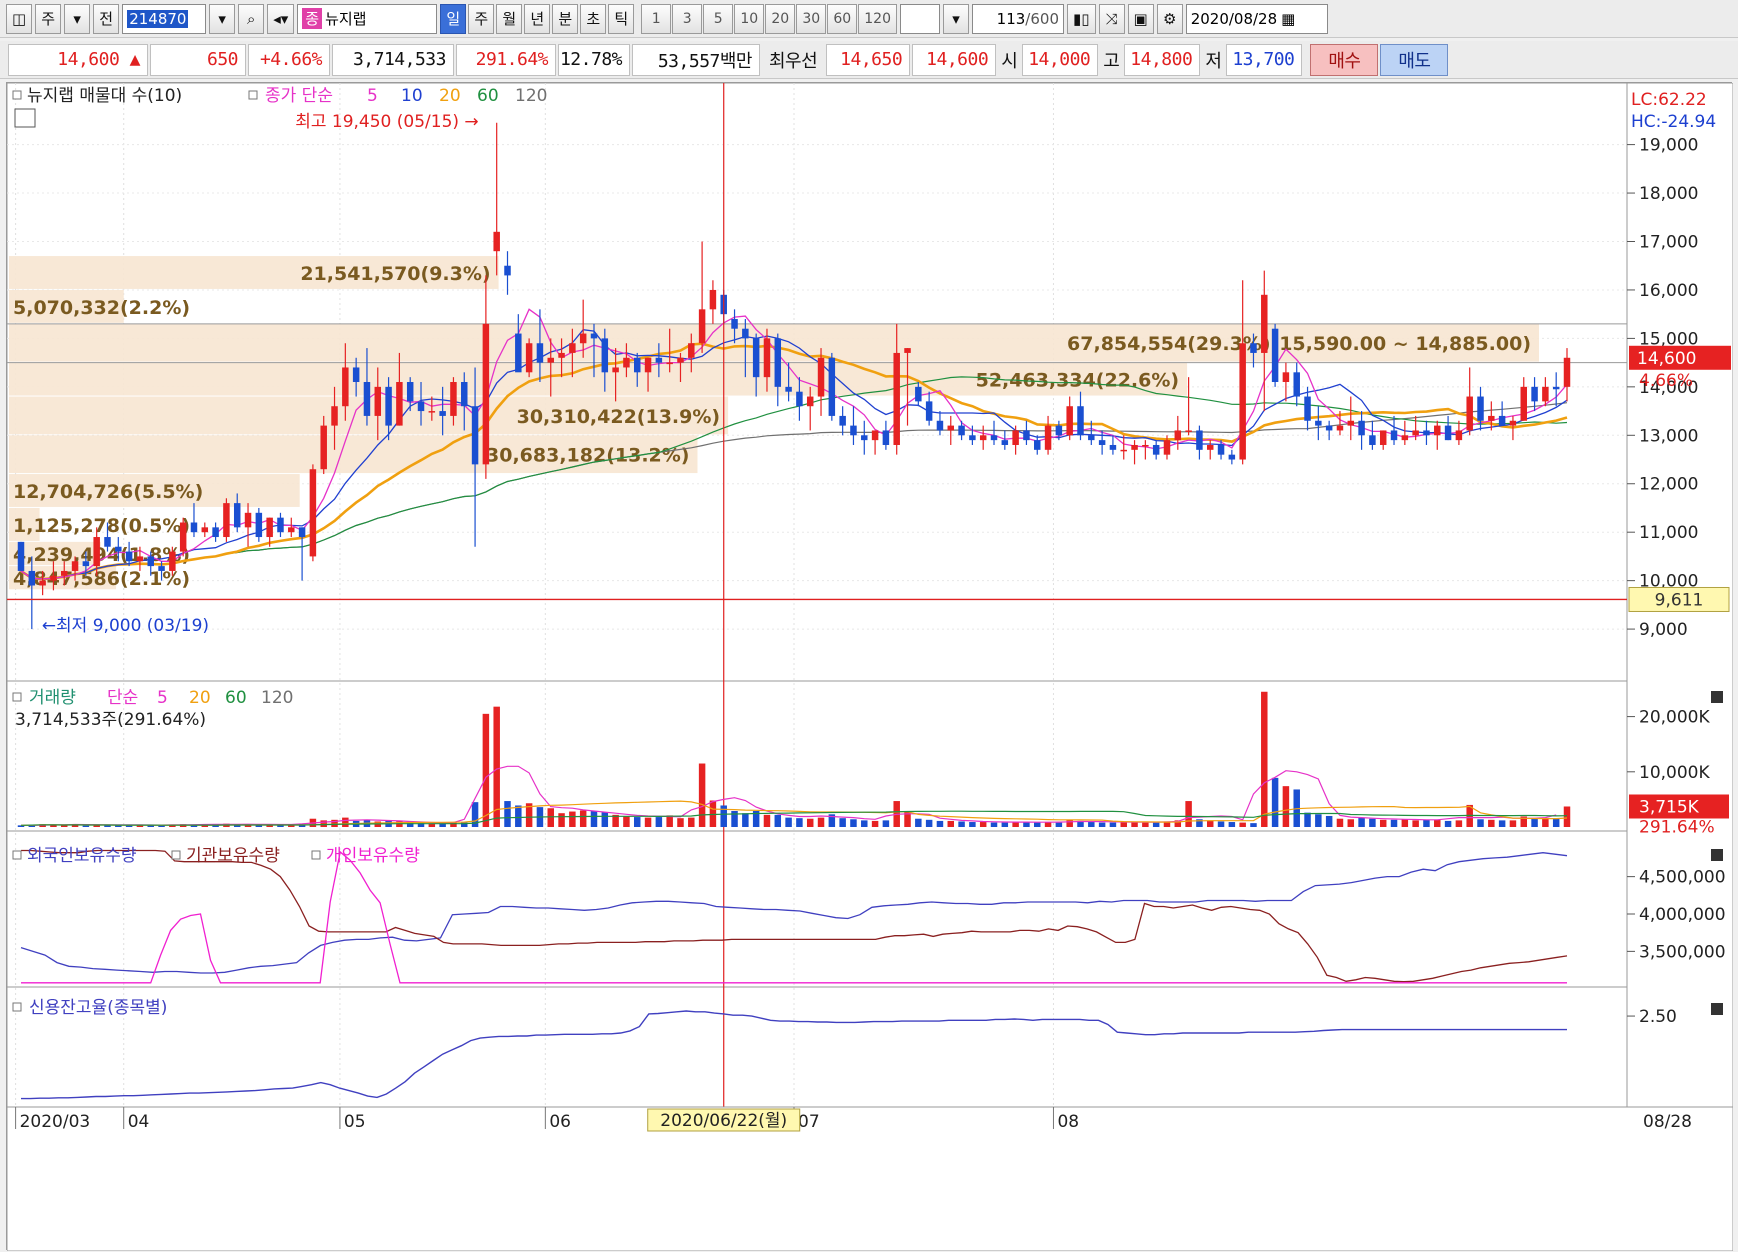  What do you see at coordinates (1017, 18) in the screenshot?
I see `bar-count-input: 113/600` at bounding box center [1017, 18].